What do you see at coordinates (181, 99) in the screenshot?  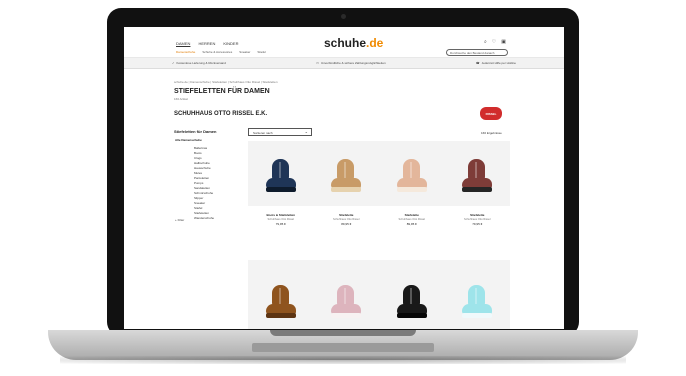 I see `article-count: 166 Artikel` at bounding box center [181, 99].